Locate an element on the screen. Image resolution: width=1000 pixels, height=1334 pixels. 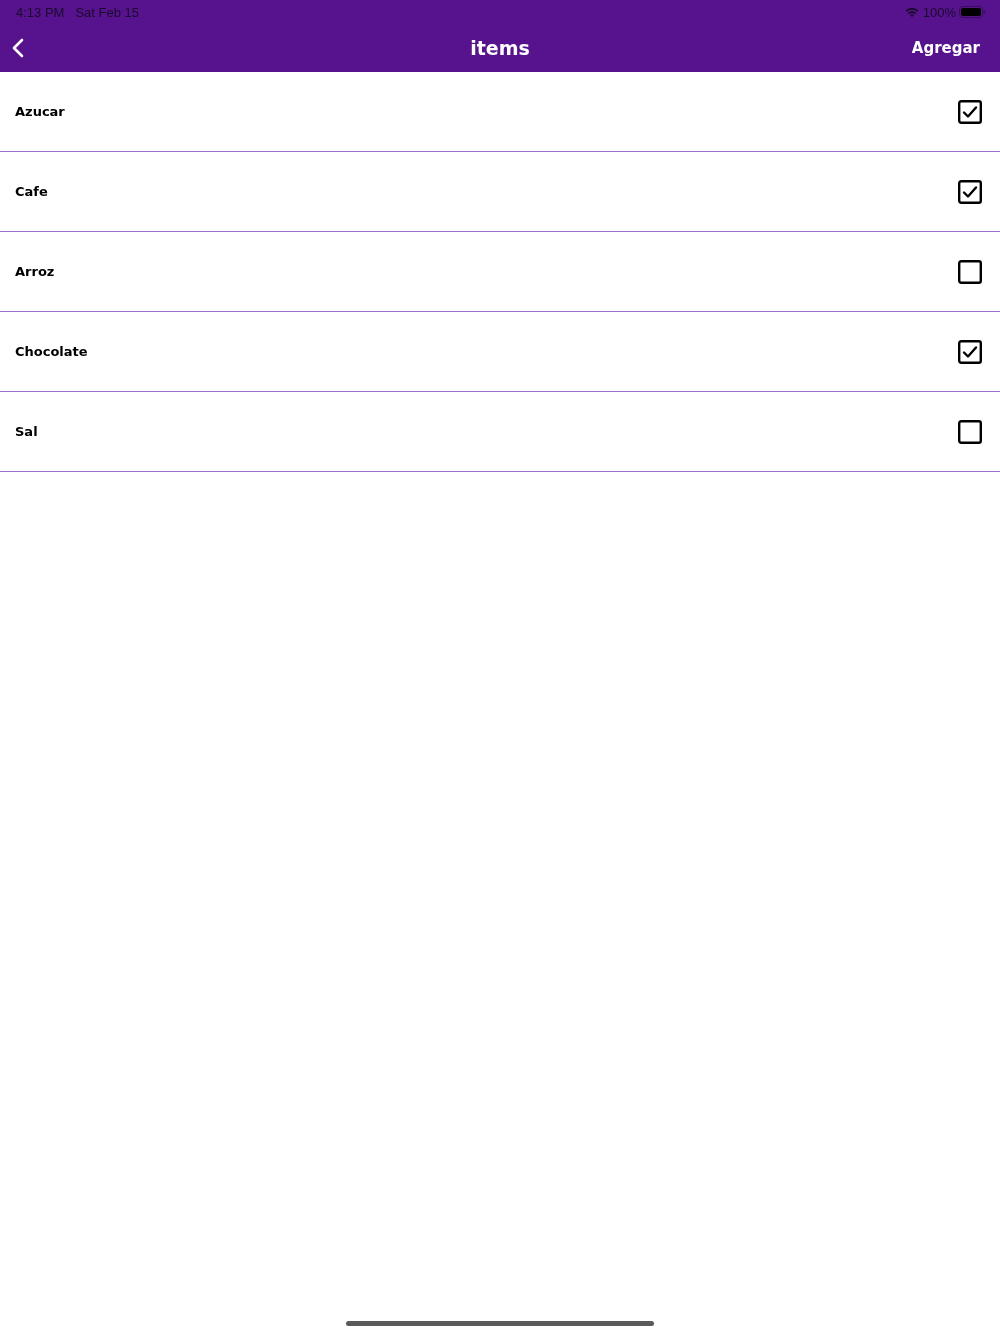
battery-percent: 100% is located at coordinates (939, 12).